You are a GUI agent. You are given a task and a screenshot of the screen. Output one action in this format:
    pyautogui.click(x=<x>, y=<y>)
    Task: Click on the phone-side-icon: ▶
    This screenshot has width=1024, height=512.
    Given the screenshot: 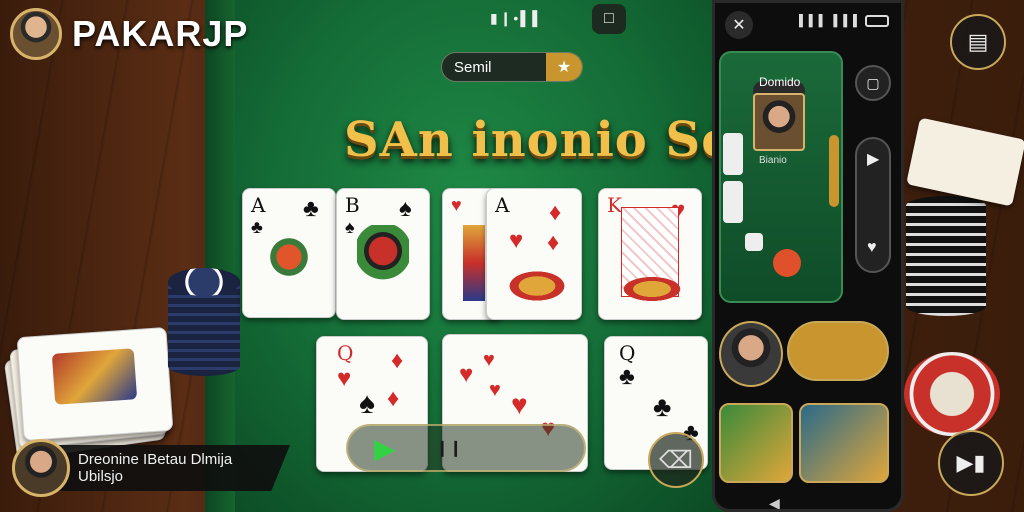 What is the action you would take?
    pyautogui.click(x=873, y=159)
    